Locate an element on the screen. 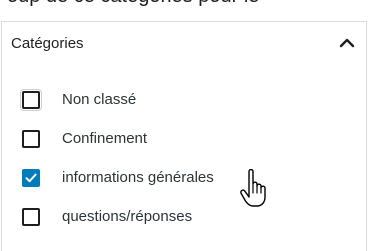 Image resolution: width=368 pixels, height=251 pixels. clipped-text: oup de ce catégories pour le is located at coordinates (133, 4).